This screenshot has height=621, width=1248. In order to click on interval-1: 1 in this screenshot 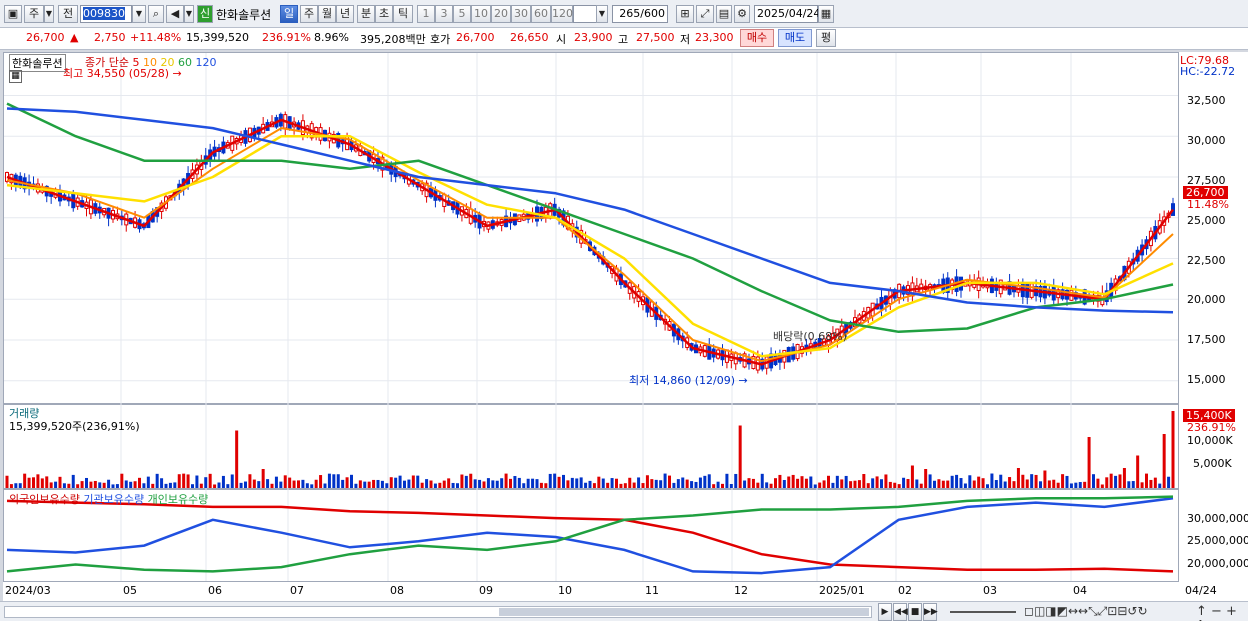, I will do `click(426, 14)`.